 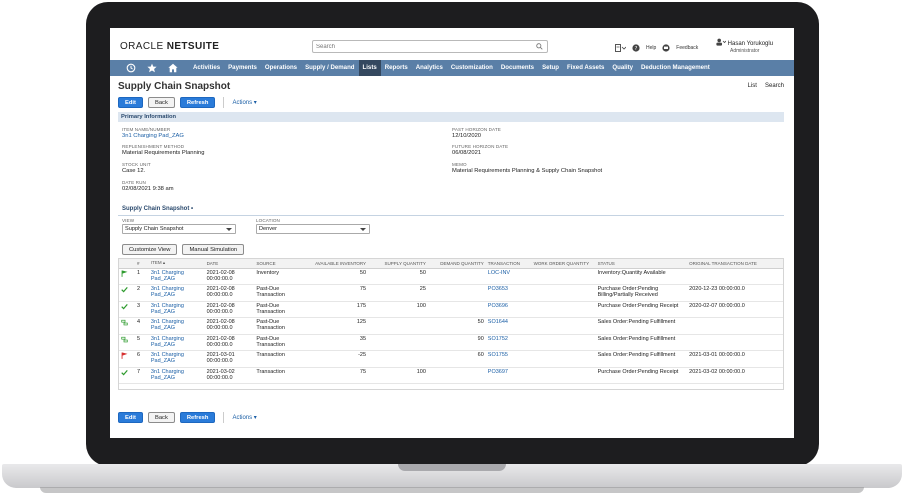 I want to click on refresh-button: Refresh, so click(x=197, y=102).